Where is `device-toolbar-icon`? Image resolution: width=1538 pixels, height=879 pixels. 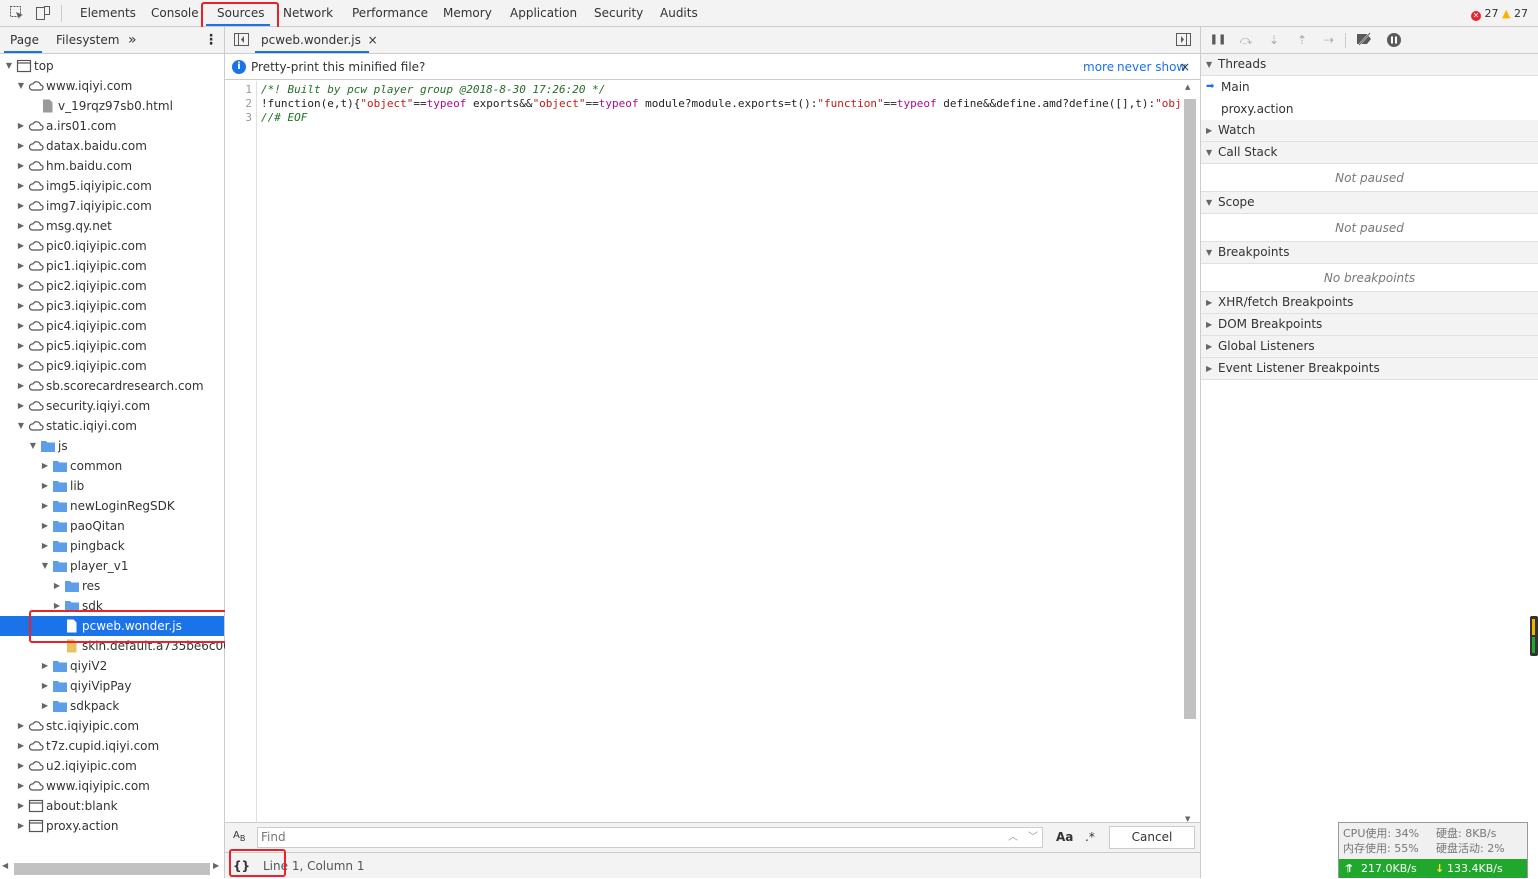 device-toolbar-icon is located at coordinates (43, 13).